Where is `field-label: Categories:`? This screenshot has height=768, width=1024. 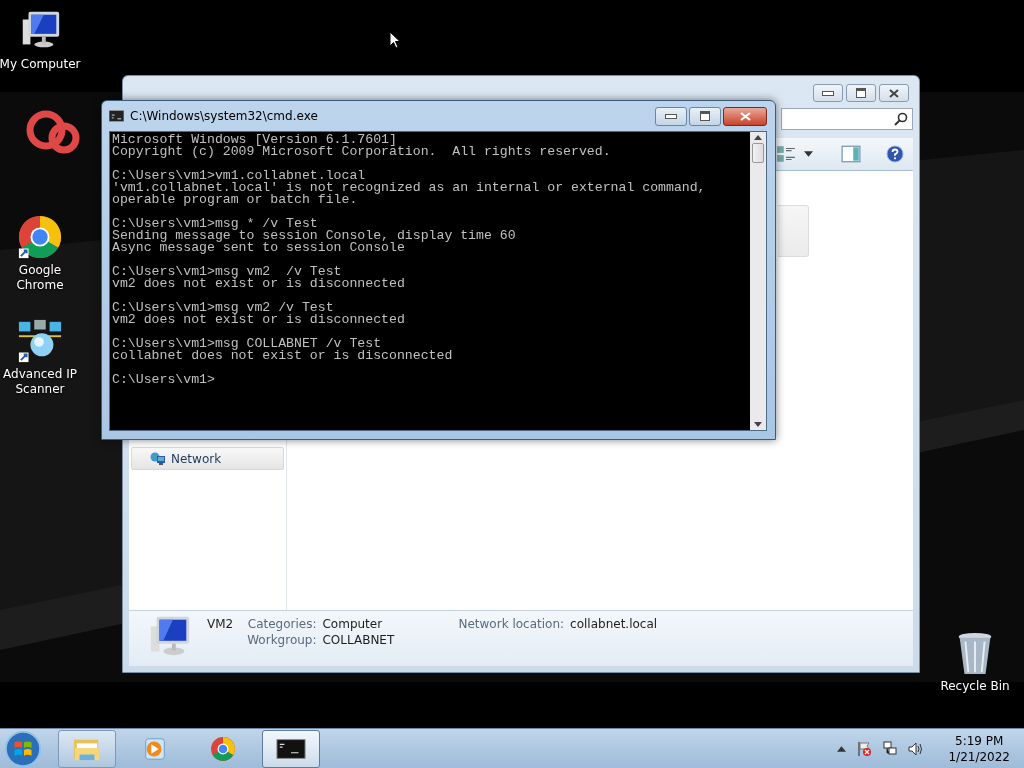 field-label: Categories: is located at coordinates (282, 624).